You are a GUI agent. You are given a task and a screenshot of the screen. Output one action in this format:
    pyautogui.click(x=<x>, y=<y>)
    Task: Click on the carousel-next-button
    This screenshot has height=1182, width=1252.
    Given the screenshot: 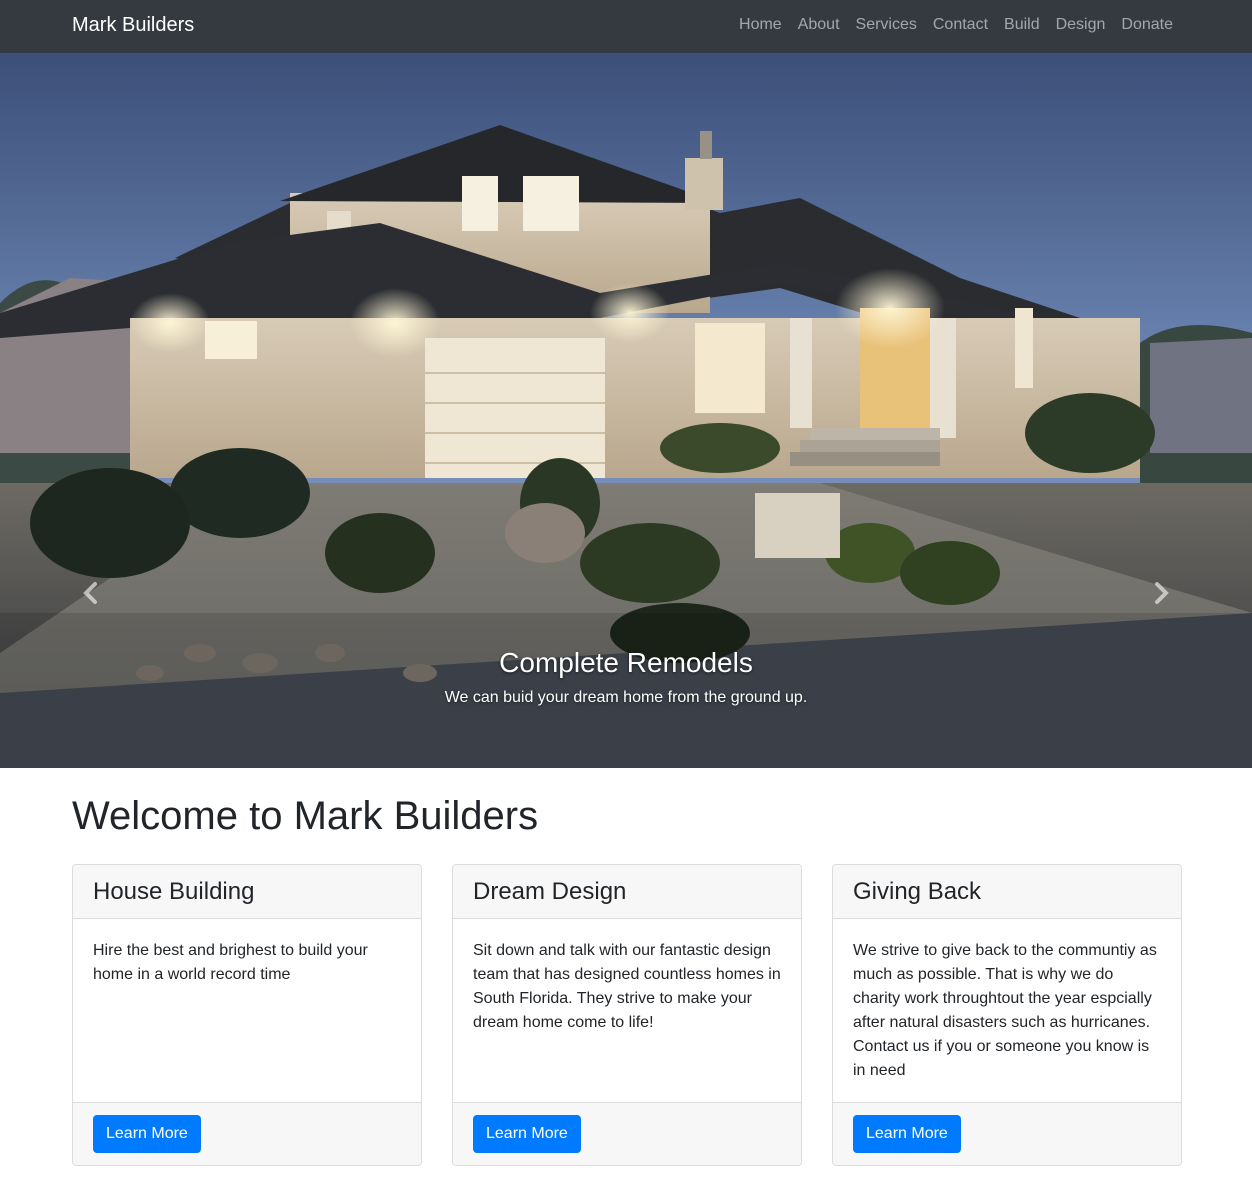 What is the action you would take?
    pyautogui.click(x=1161, y=593)
    